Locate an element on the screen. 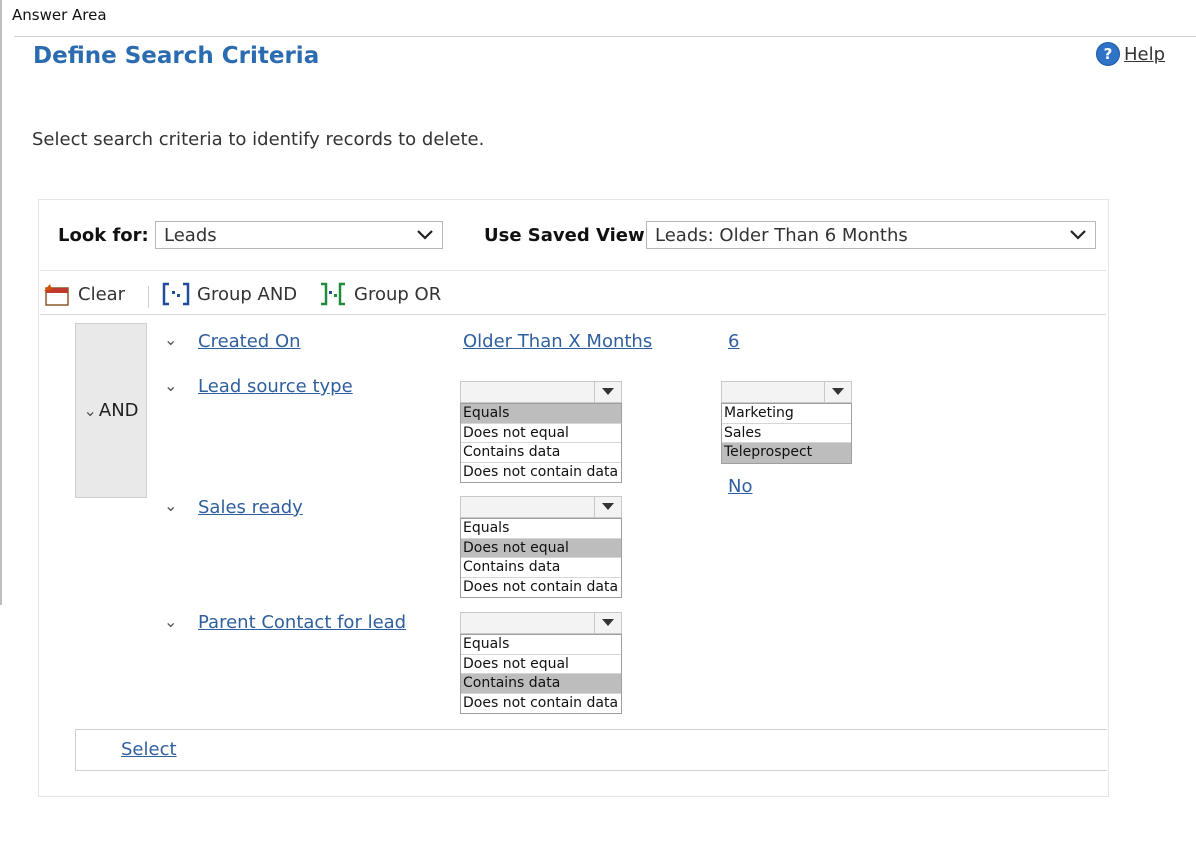 The width and height of the screenshot is (1196, 862). header-divider is located at coordinates (605, 36).